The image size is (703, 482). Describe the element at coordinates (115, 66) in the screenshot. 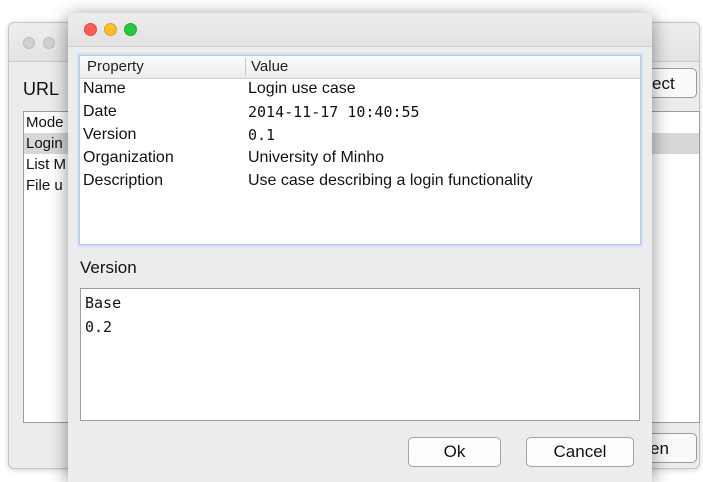

I see `column-header-property: Property` at that location.